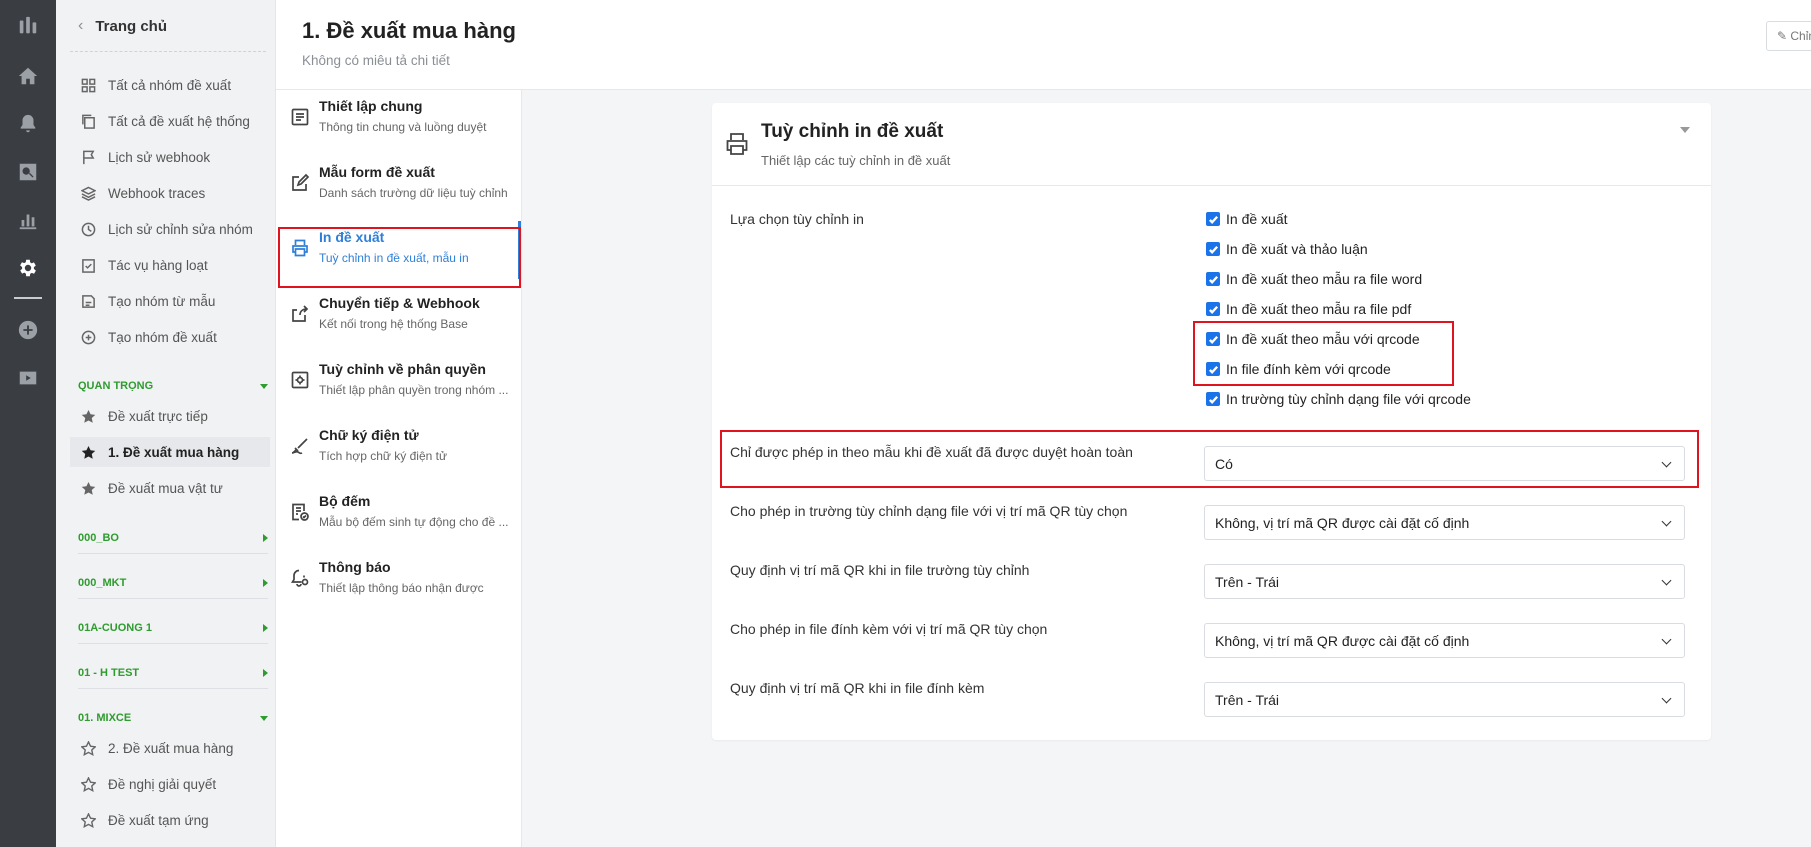 This screenshot has height=847, width=1811. I want to click on nav-item-create-from-template: Tạo nhóm từ mẫu, so click(170, 301).